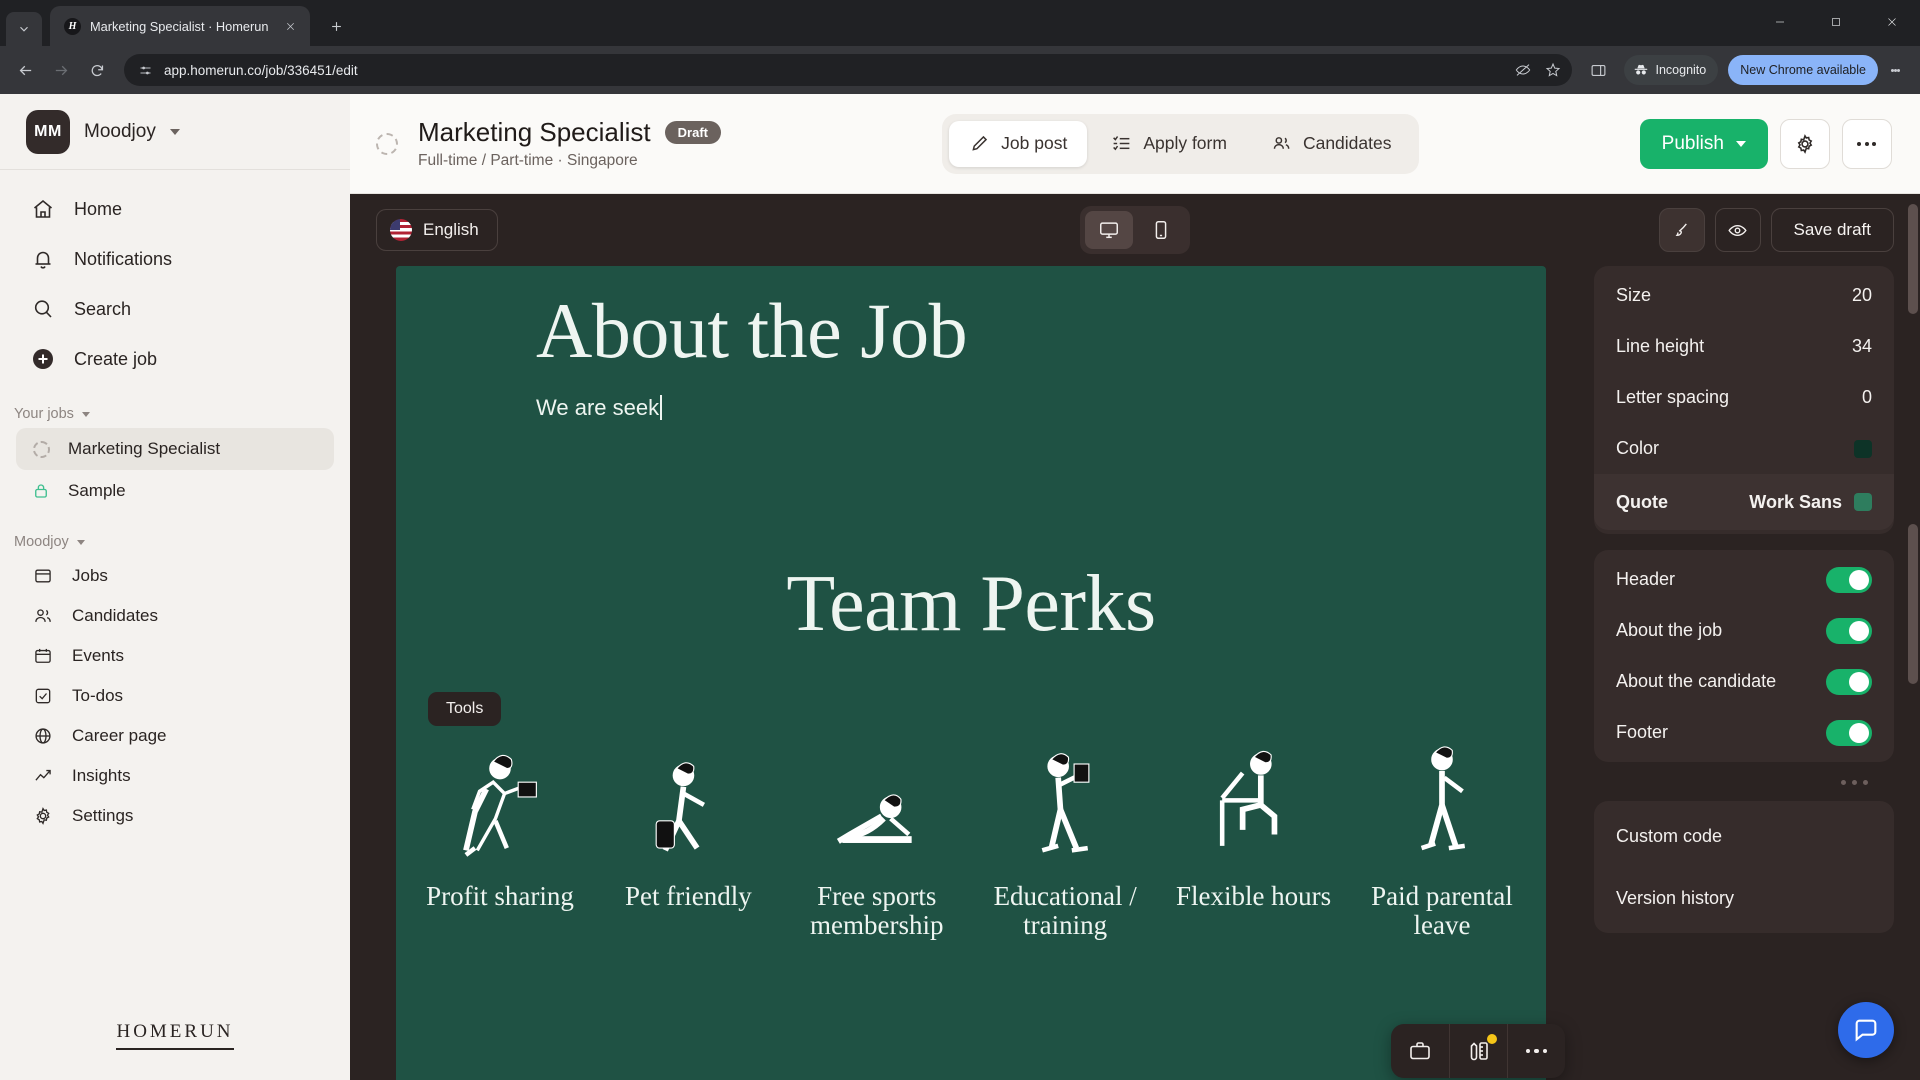  Describe the element at coordinates (401, 230) in the screenshot. I see `us-flag-icon` at that location.